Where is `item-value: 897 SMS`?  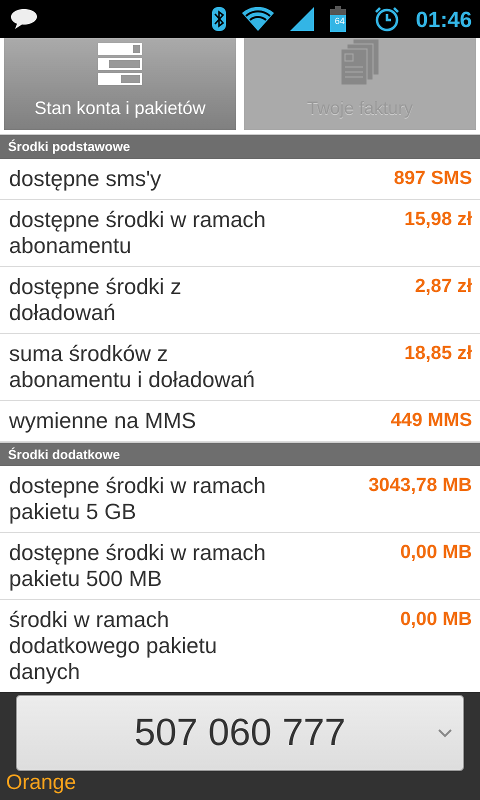 item-value: 897 SMS is located at coordinates (433, 178).